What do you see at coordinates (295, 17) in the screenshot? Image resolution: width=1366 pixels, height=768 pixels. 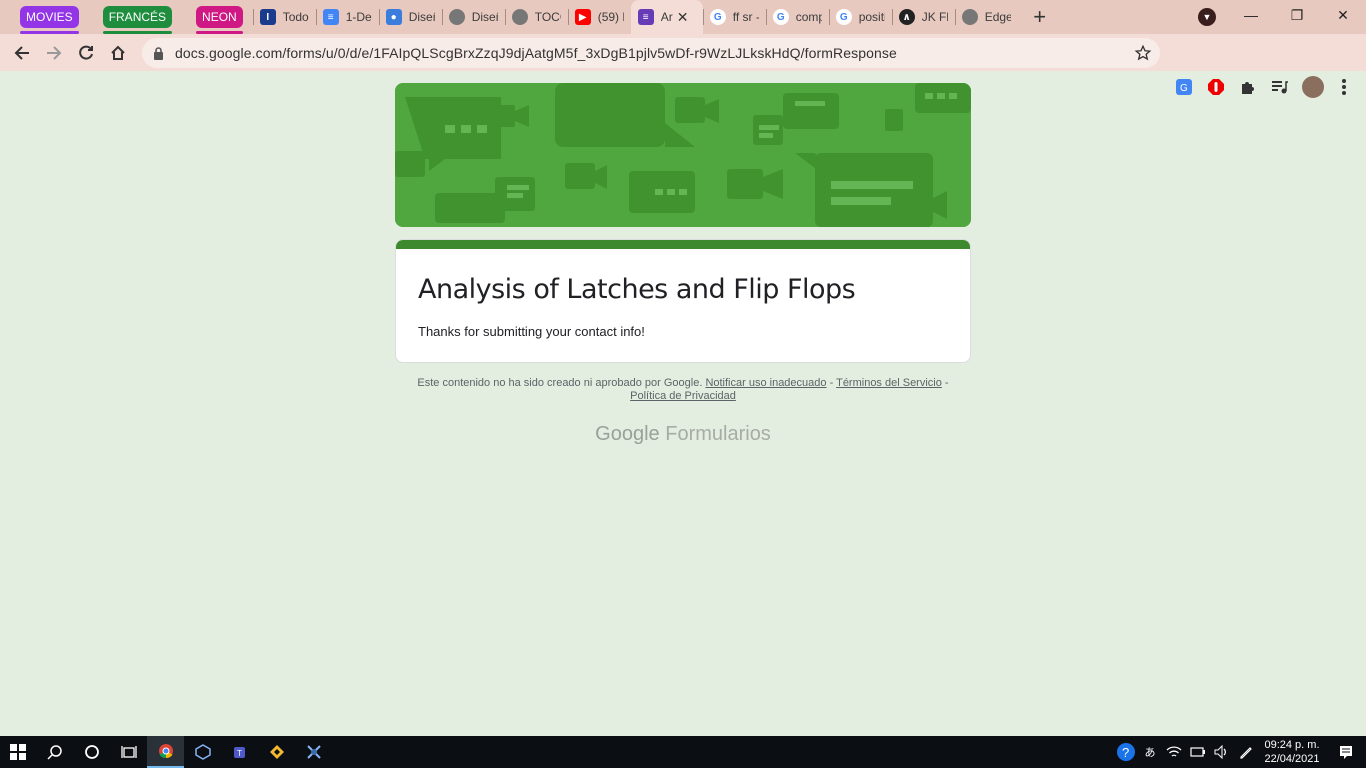 I see `tab-title: Todo c` at bounding box center [295, 17].